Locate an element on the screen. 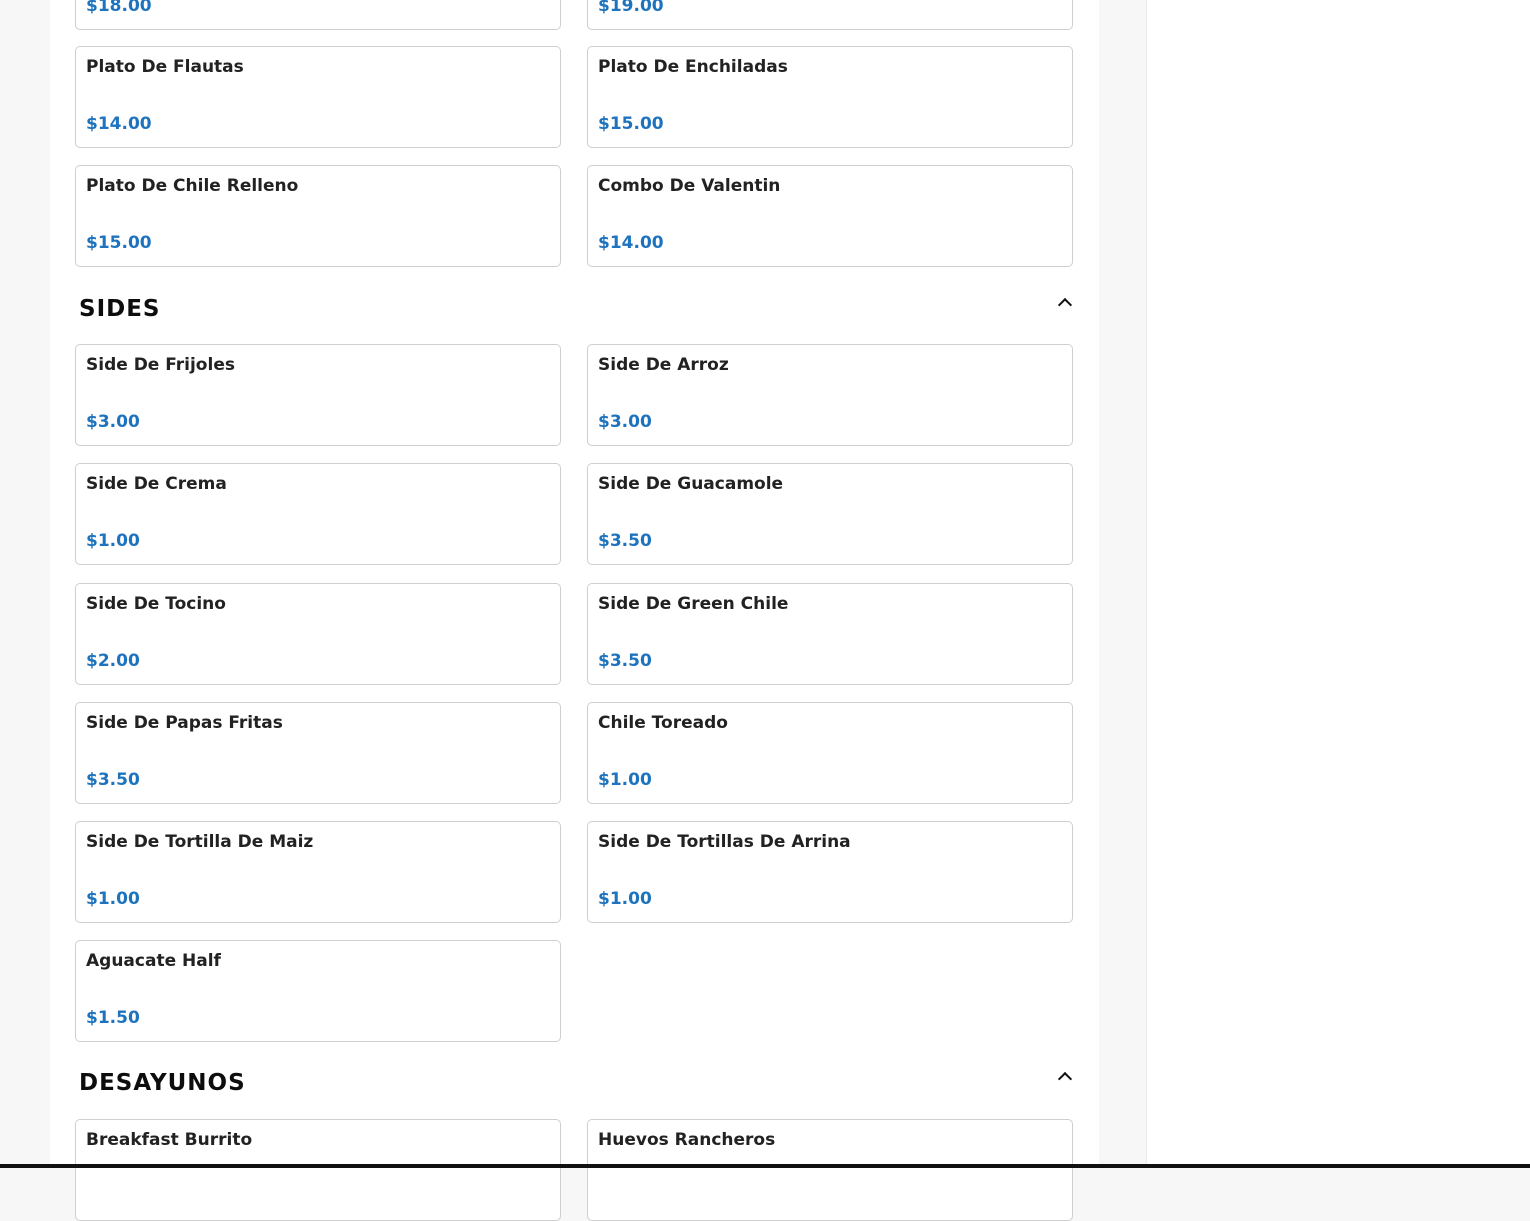  menu-item-card: $18.00 is located at coordinates (318, 15).